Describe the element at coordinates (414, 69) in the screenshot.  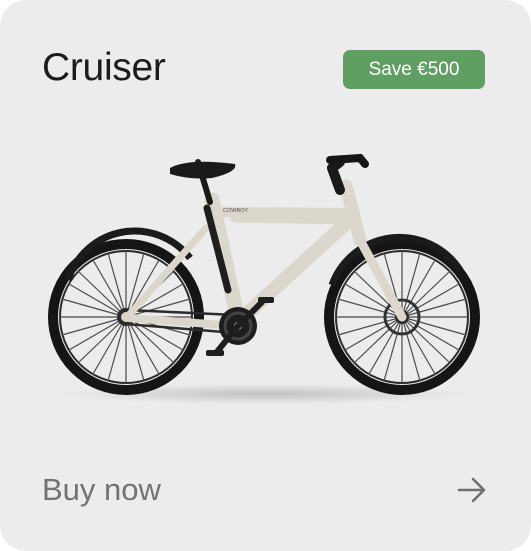
I see `discount-badge: Save €500` at that location.